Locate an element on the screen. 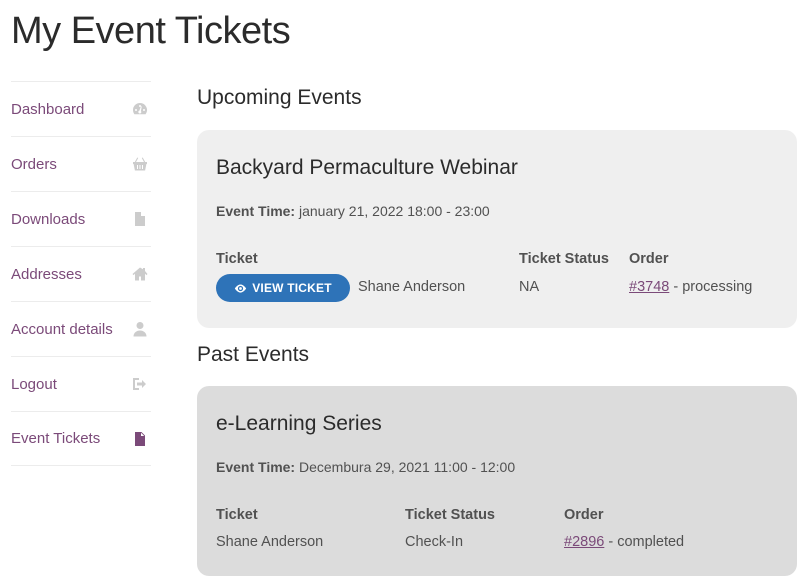 Image resolution: width=805 pixels, height=584 pixels. view-ticket-label: VIEW TICKET is located at coordinates (292, 288).